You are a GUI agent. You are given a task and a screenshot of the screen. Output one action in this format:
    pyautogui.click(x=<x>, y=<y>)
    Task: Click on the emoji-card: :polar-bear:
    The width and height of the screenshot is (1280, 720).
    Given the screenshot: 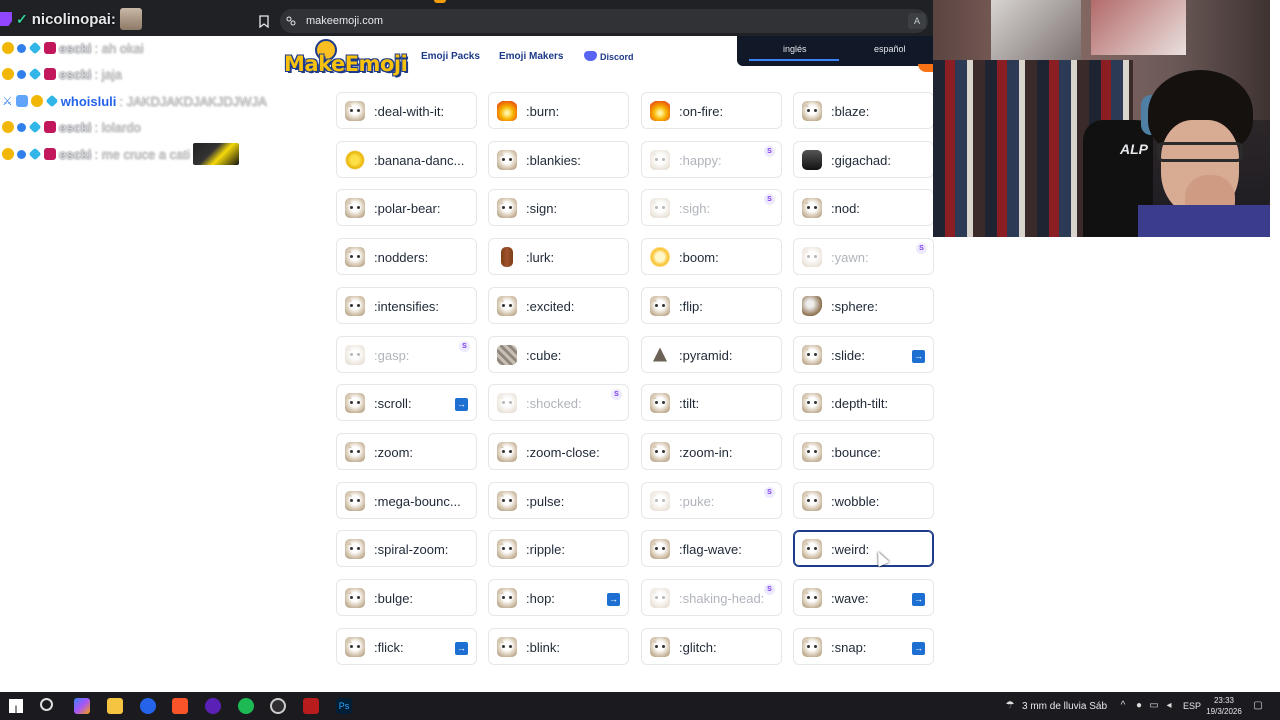 What is the action you would take?
    pyautogui.click(x=406, y=208)
    